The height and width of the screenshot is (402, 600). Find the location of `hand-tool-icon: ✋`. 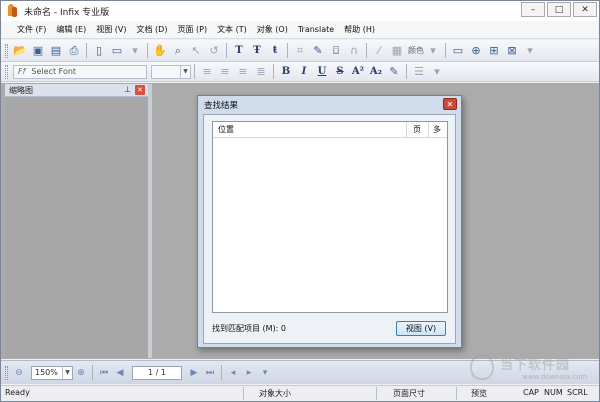

hand-tool-icon: ✋ is located at coordinates (160, 51).